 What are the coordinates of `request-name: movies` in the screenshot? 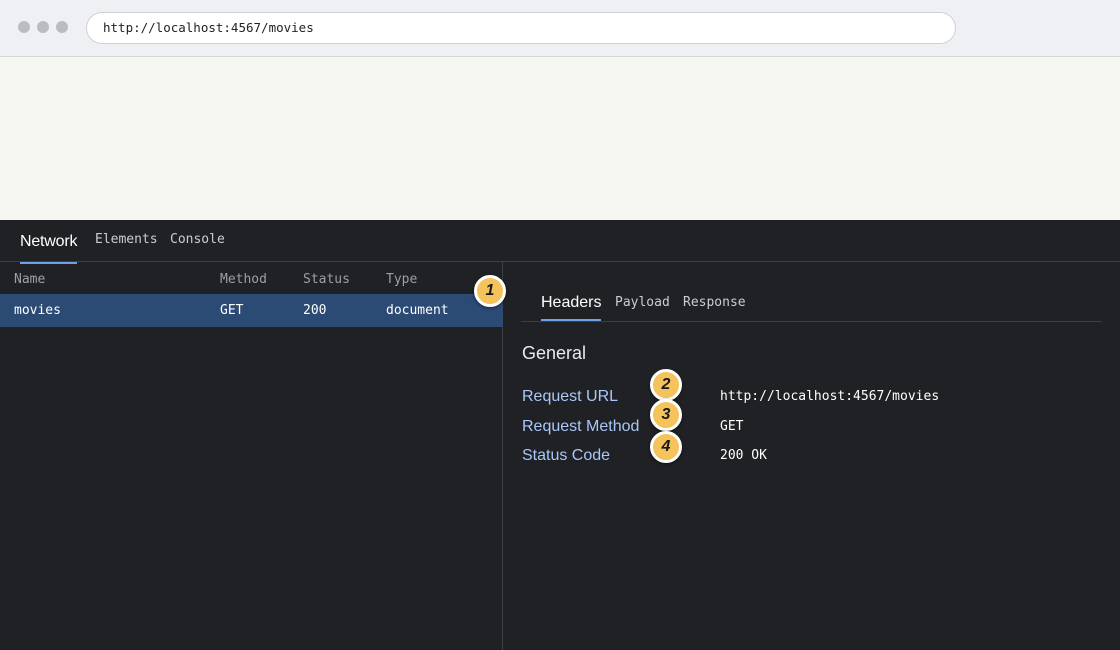 It's located at (37, 310).